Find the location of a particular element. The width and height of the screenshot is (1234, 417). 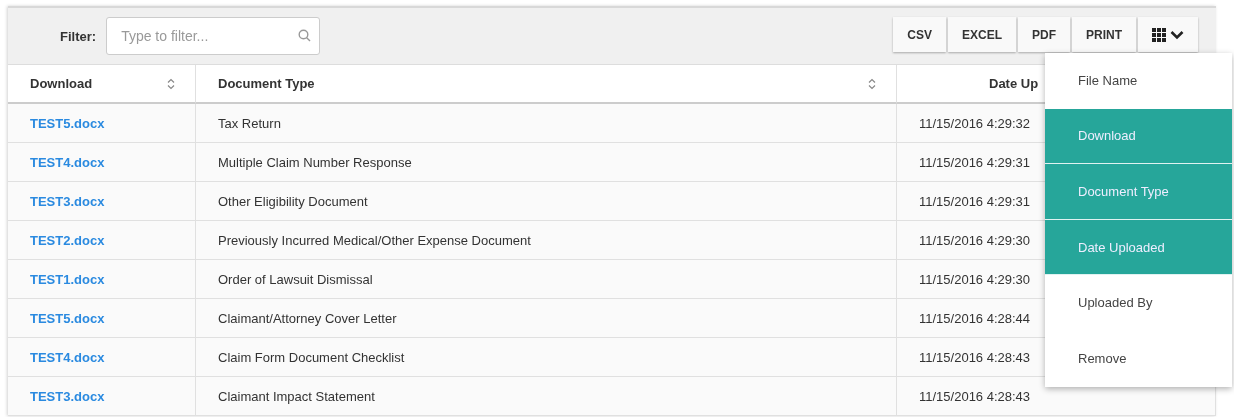

table-cell: Order of Lawsuit Dismissal is located at coordinates (546, 279).